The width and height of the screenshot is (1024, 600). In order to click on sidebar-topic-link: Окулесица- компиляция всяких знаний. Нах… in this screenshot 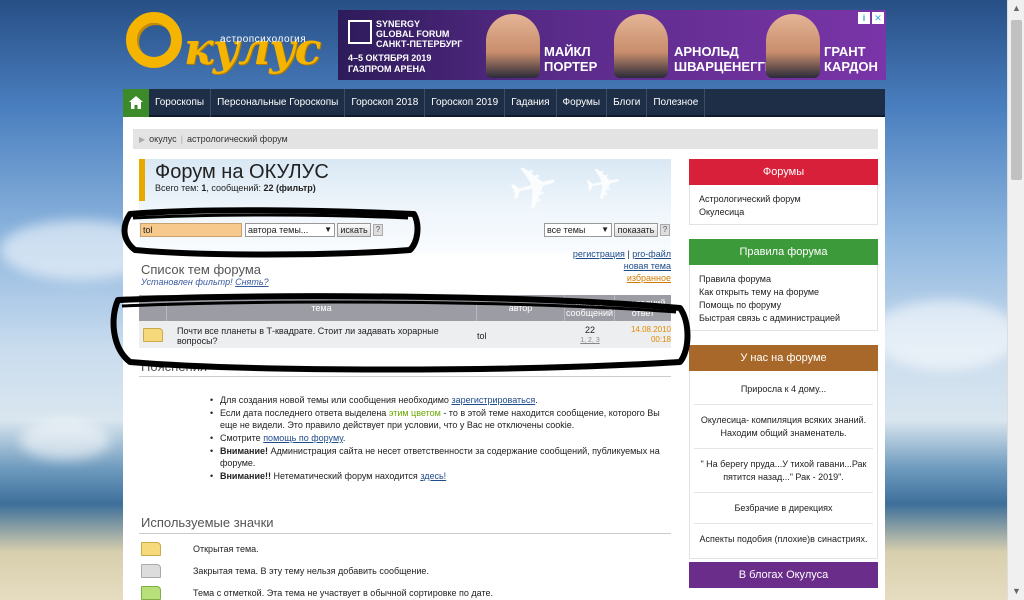, I will do `click(783, 427)`.